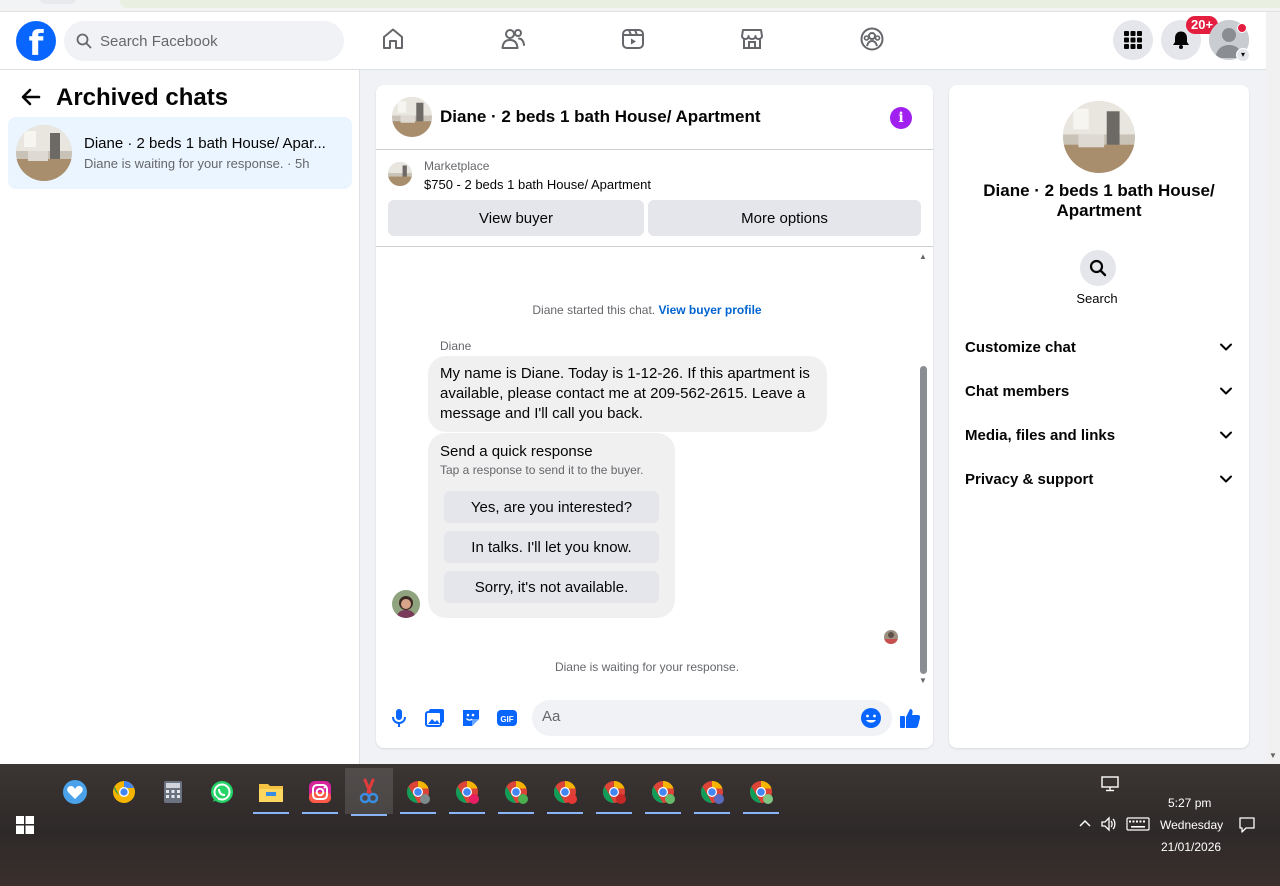 This screenshot has width=1280, height=886. I want to click on windows-taskbar: 5:27 pm Wednesday 21/01/2026, so click(640, 825).